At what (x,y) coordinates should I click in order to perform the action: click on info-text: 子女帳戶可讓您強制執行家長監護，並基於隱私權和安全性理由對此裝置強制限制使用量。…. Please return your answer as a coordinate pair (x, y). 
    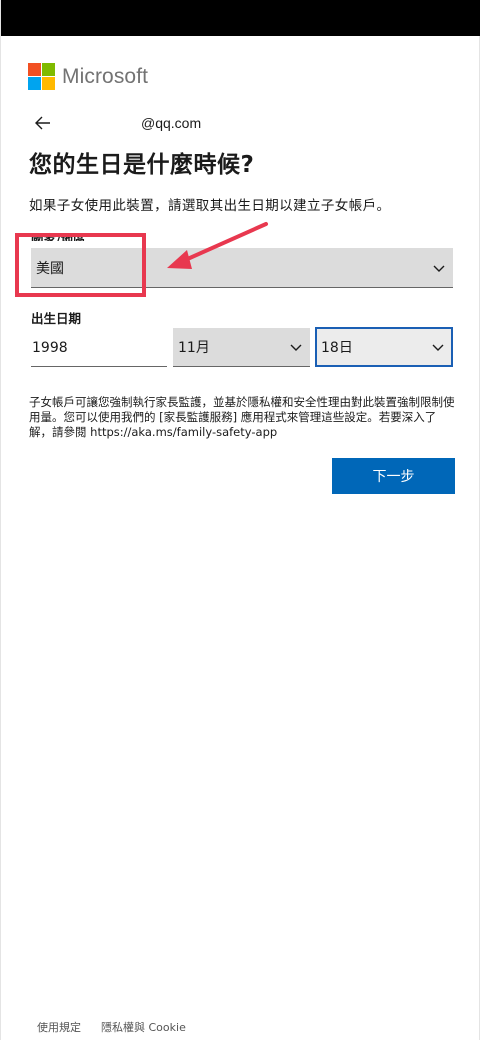
    Looking at the image, I should click on (242, 417).